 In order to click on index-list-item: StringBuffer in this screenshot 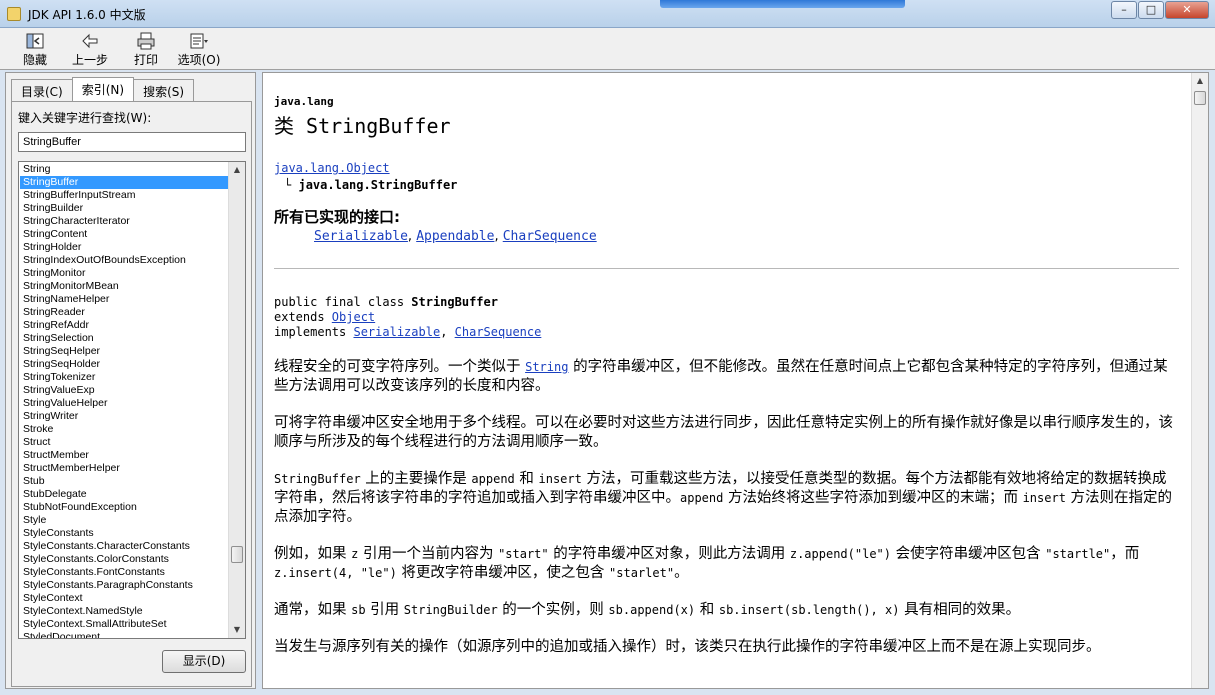, I will do `click(124, 182)`.